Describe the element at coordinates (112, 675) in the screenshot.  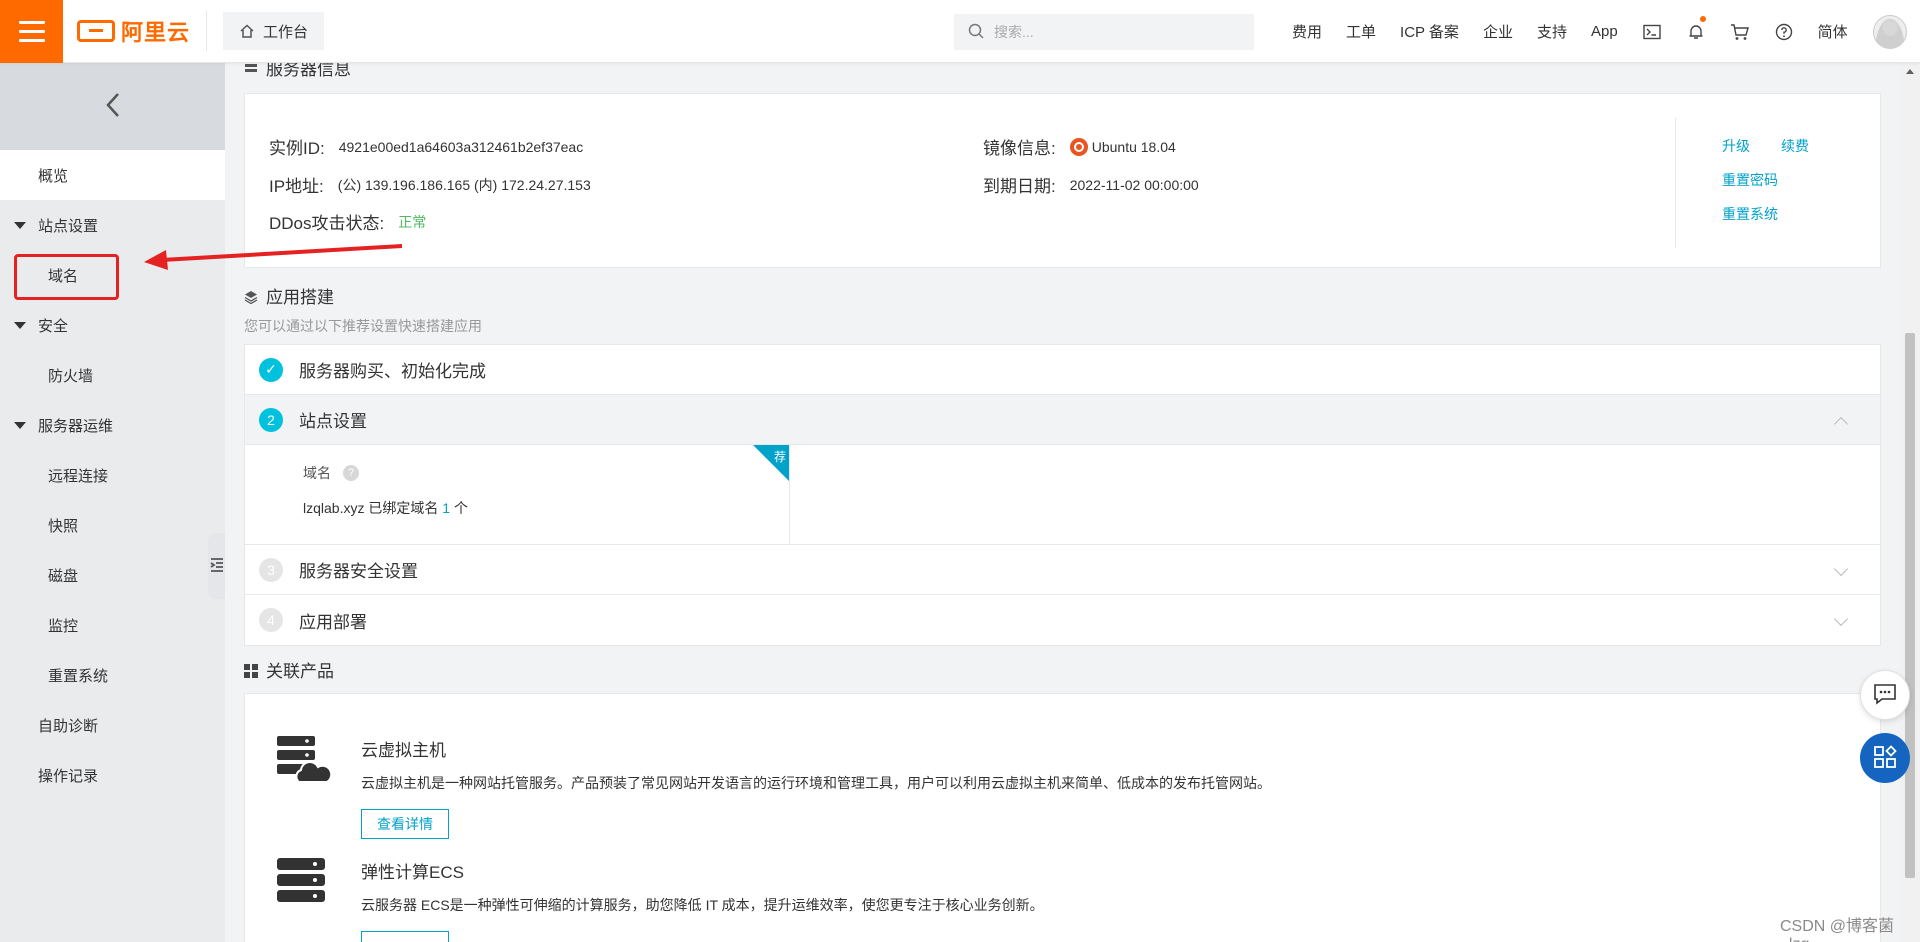
I see `sidebar-item-reset-system: 重置系统` at that location.